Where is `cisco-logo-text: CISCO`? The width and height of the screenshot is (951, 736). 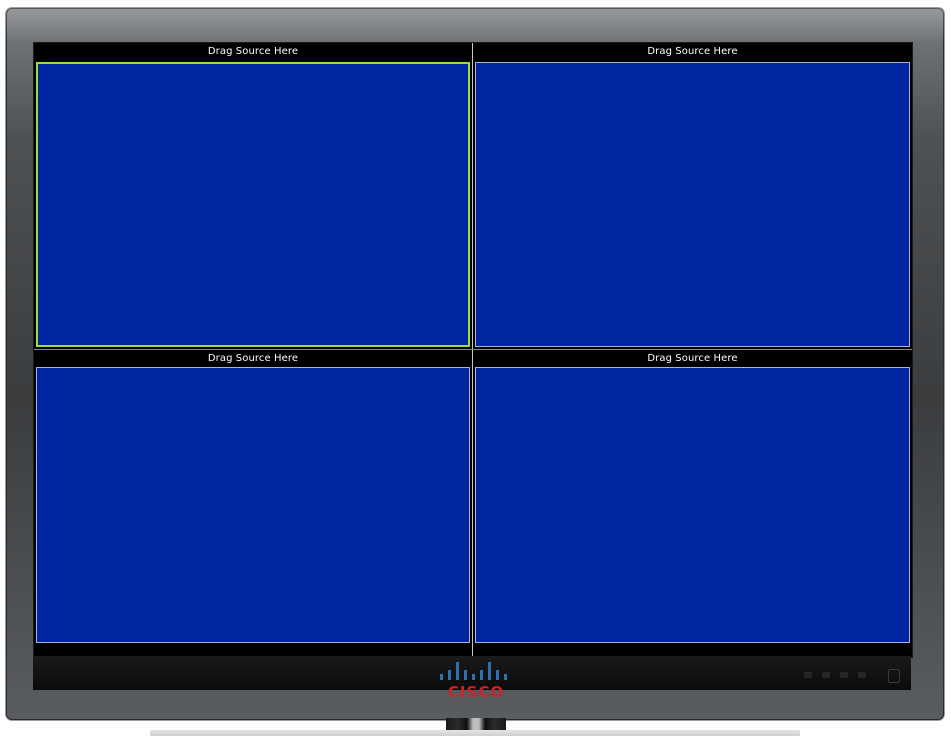 cisco-logo-text: CISCO is located at coordinates (476, 692).